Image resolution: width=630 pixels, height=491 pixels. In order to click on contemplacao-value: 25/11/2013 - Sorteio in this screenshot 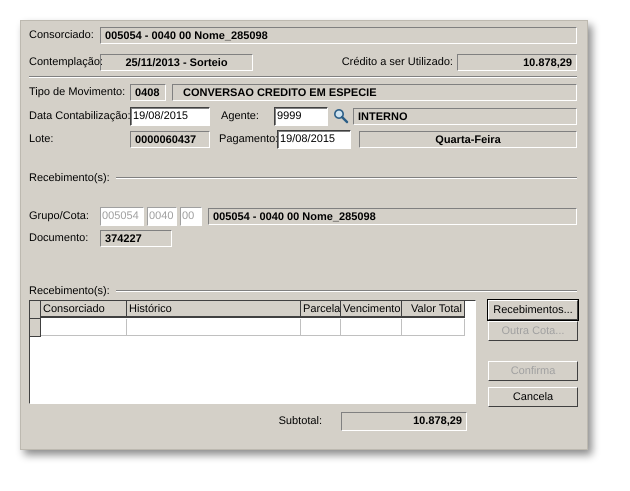, I will do `click(176, 62)`.